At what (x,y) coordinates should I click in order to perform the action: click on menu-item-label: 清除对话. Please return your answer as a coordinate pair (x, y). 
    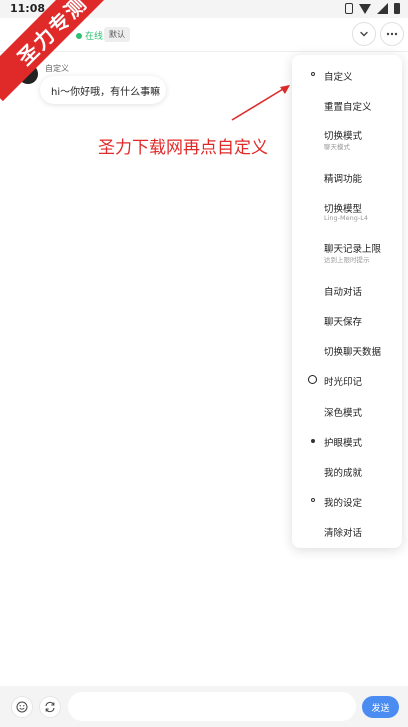
    Looking at the image, I should click on (343, 533).